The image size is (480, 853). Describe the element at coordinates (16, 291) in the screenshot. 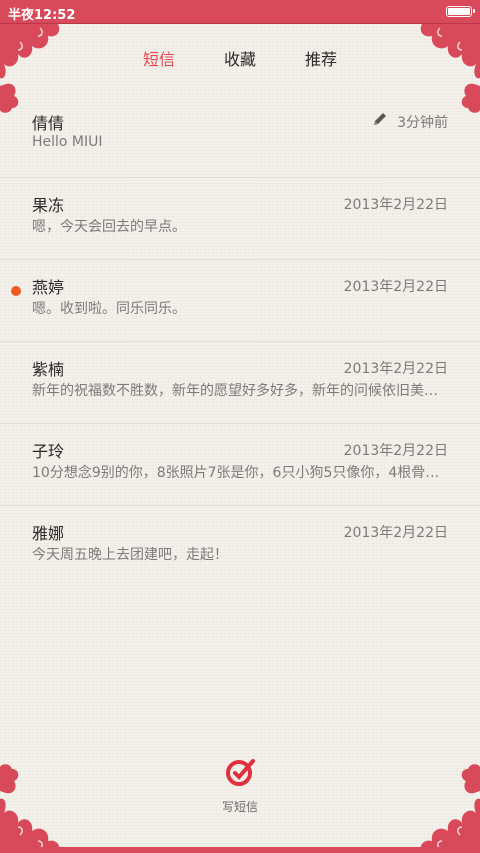

I see `unread-indicator` at that location.